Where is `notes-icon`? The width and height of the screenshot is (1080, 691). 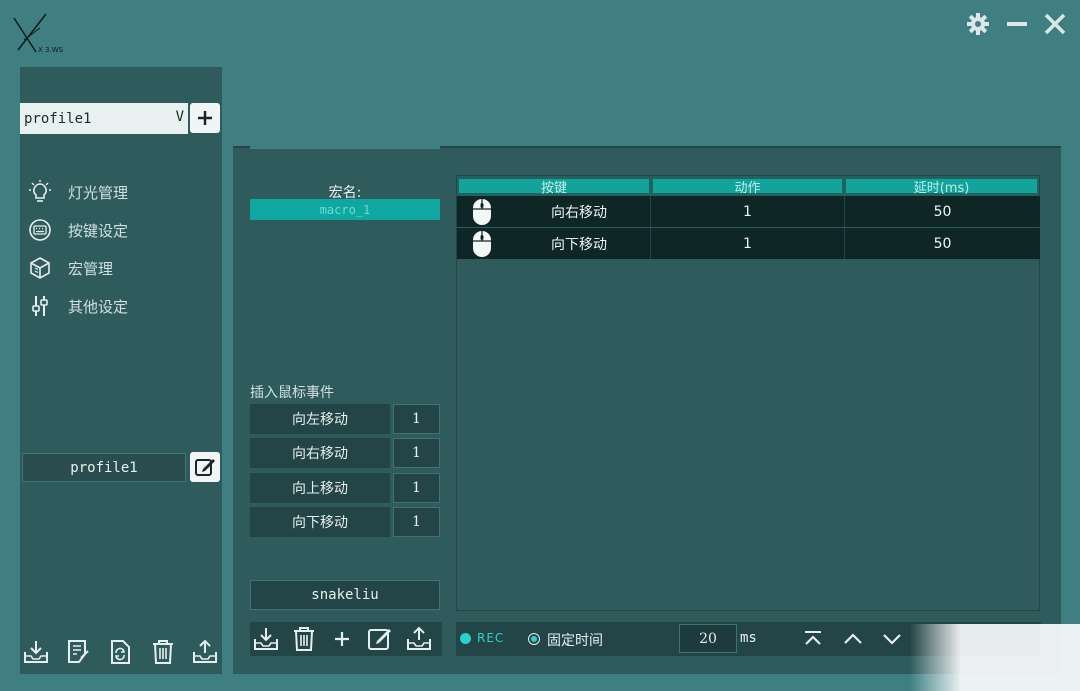
notes-icon is located at coordinates (78, 651).